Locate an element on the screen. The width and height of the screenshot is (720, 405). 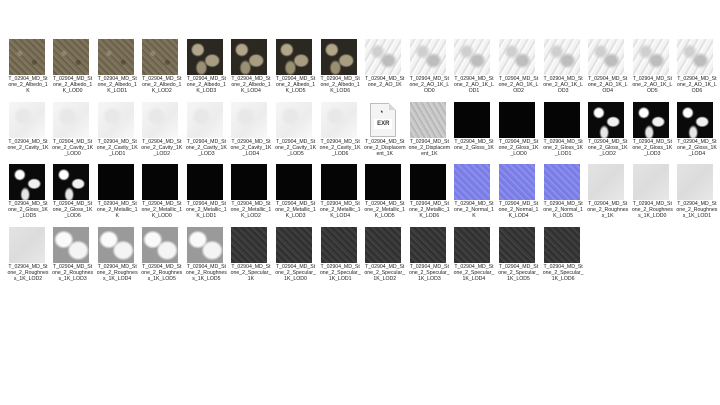
file-name-label: T_02904_MD_Stone_2_AO_1K_LOD3 is located at coordinates (563, 85).